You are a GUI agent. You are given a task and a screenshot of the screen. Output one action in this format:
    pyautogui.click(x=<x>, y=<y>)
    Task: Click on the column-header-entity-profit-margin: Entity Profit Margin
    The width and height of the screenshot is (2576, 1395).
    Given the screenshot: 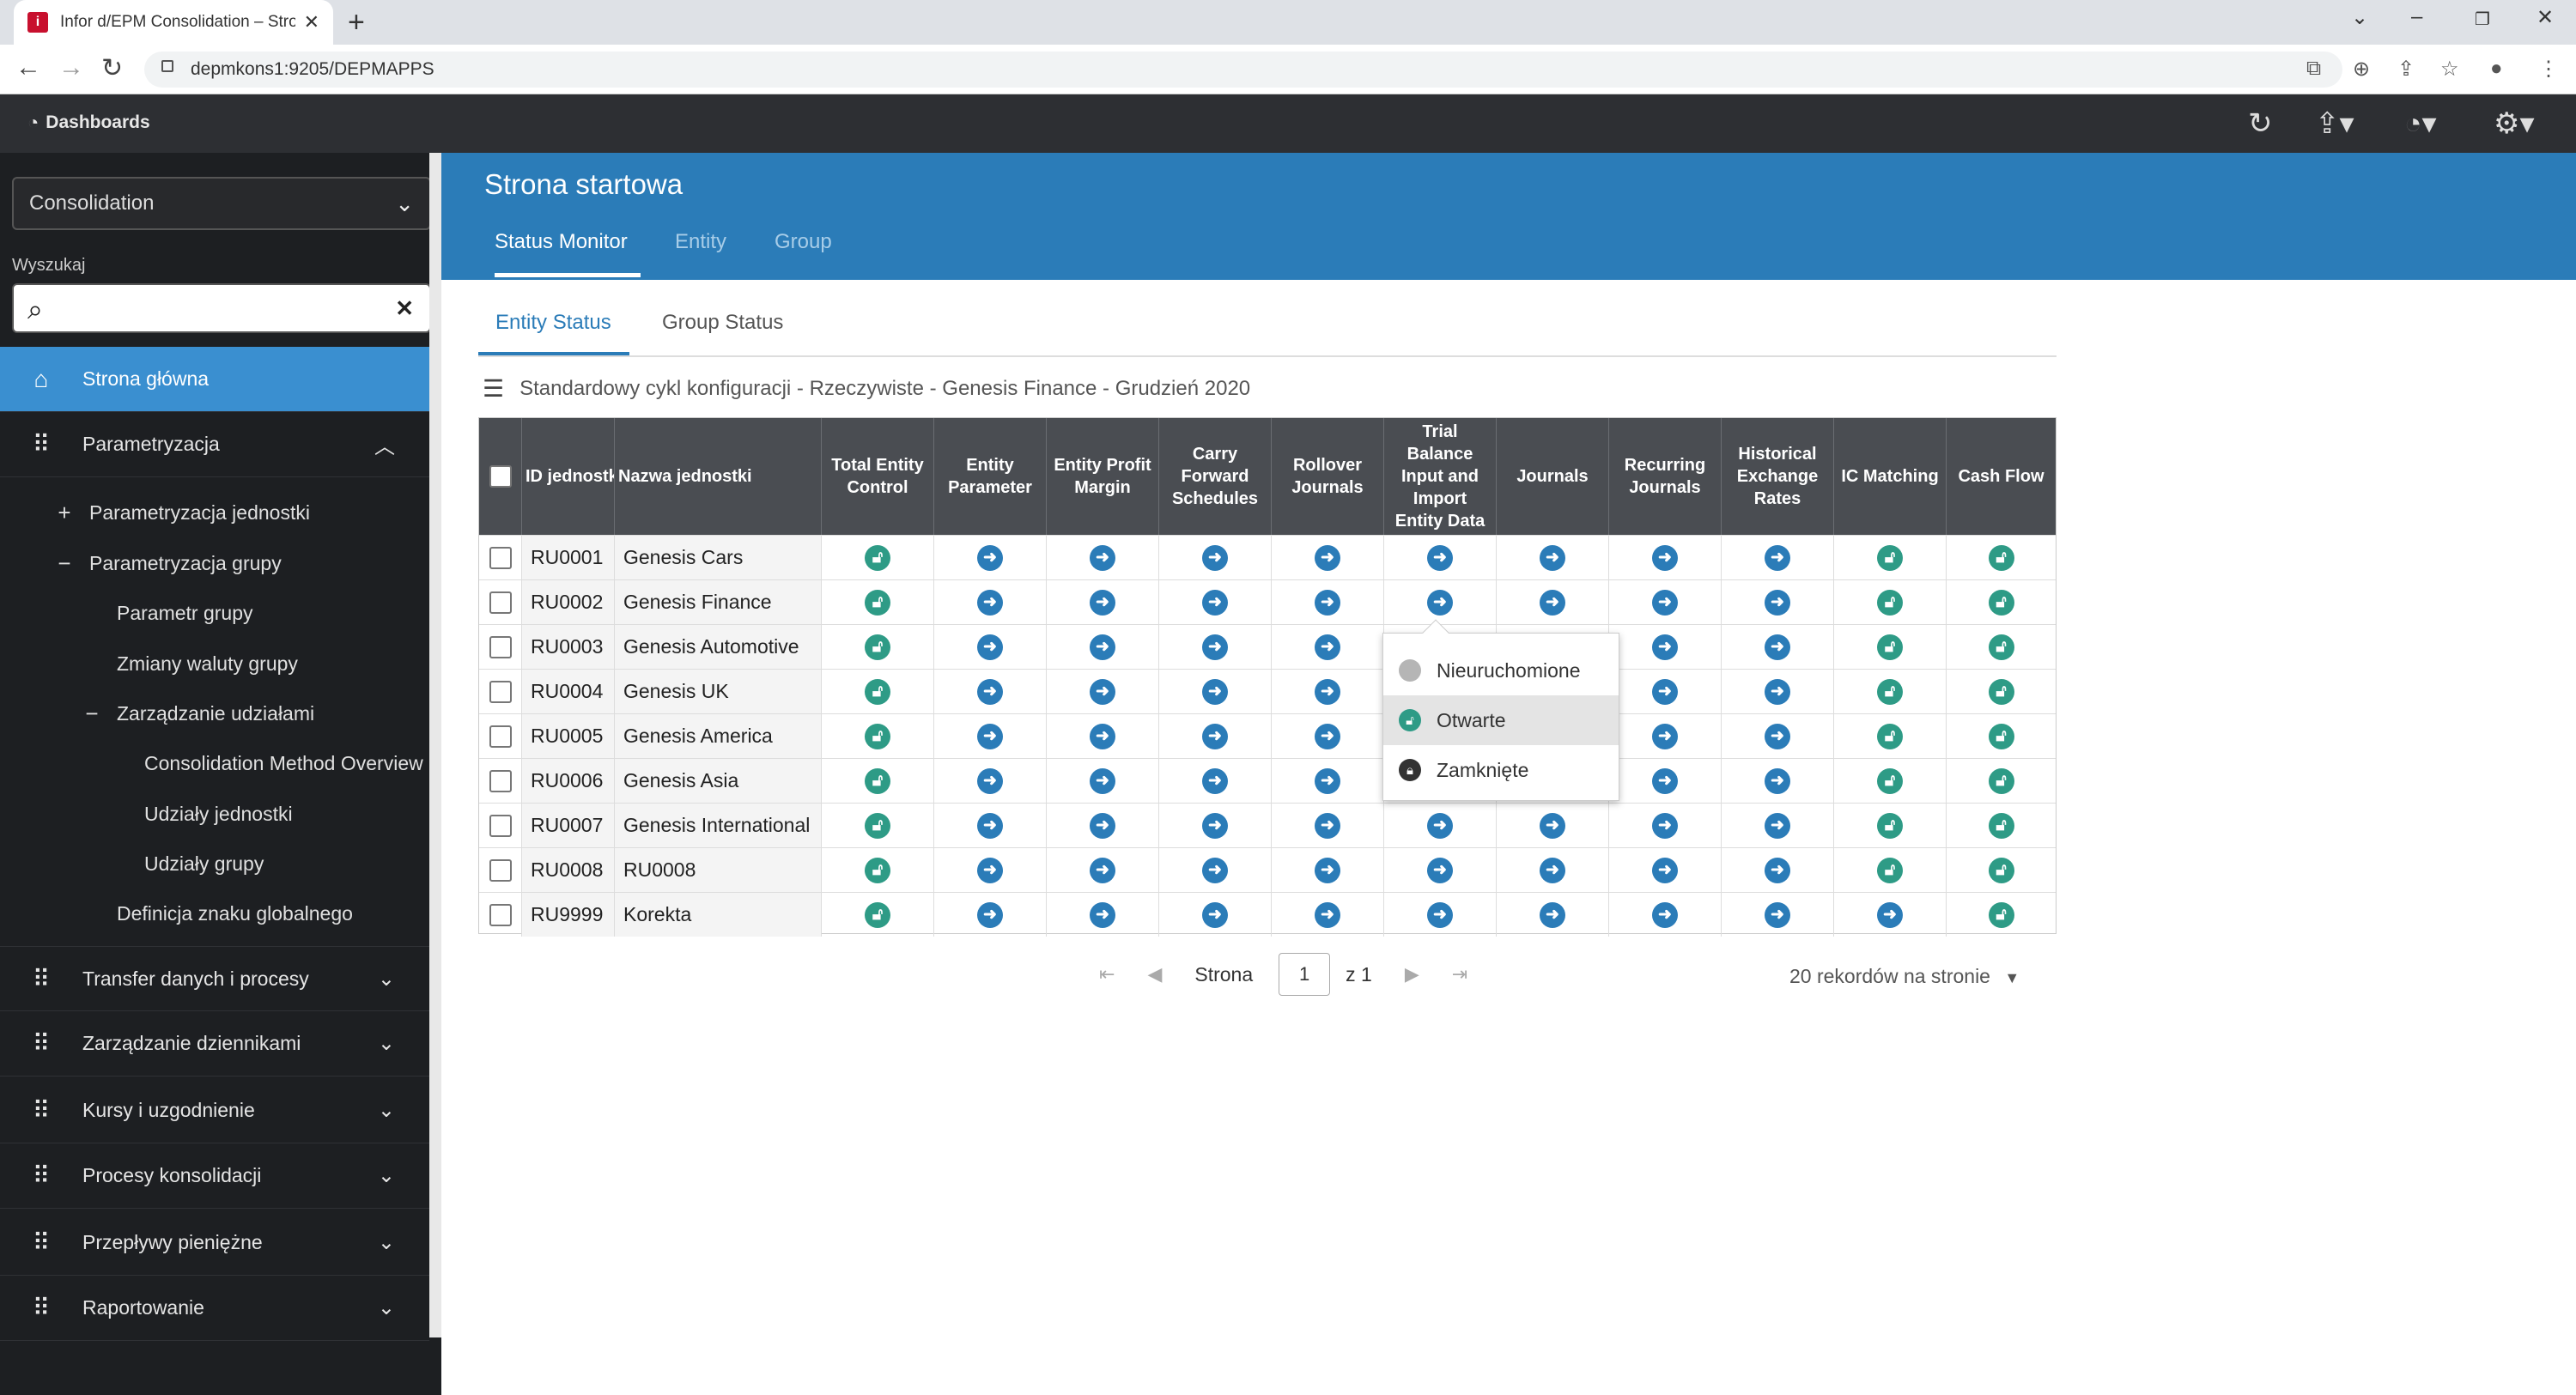 What is the action you would take?
    pyautogui.click(x=1103, y=477)
    